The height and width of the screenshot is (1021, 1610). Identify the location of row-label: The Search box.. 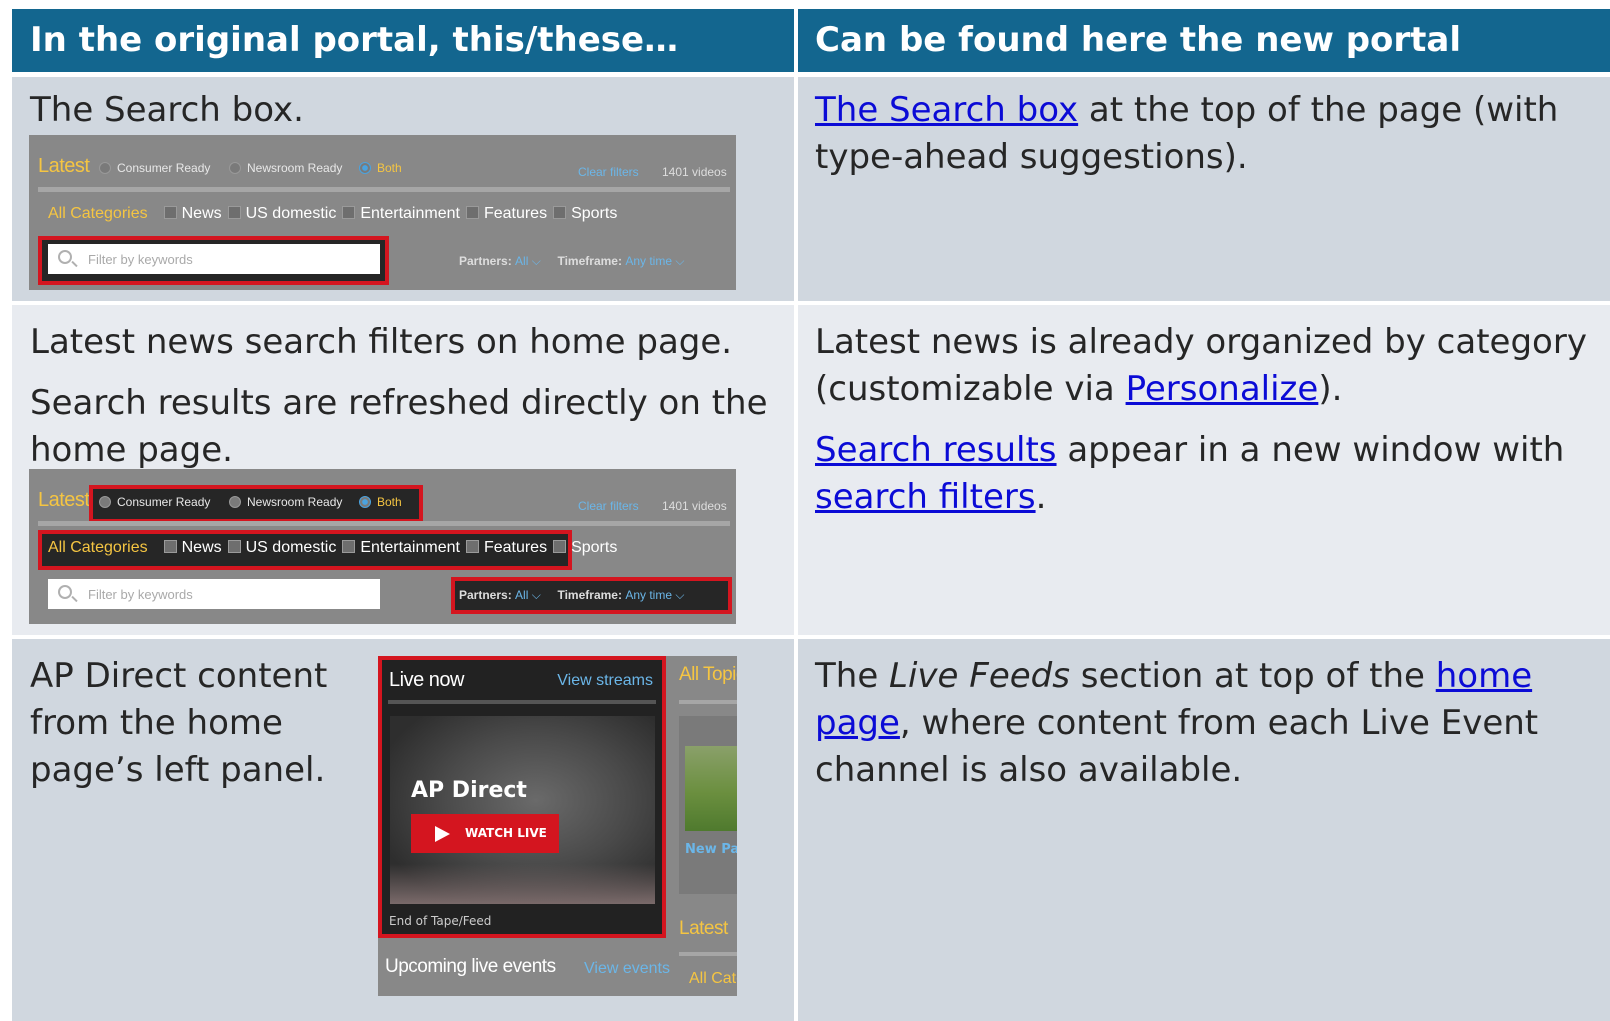
(167, 110).